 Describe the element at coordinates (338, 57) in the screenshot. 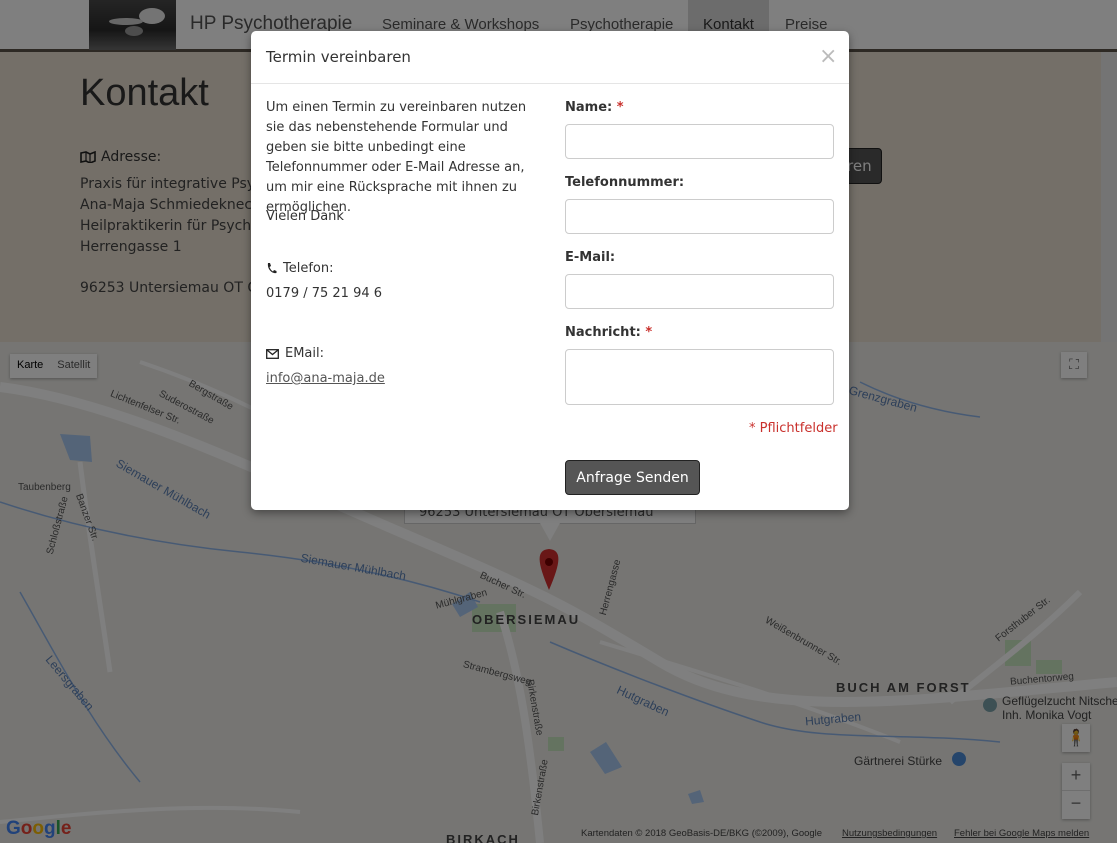

I see `modal-title: Termin vereinbaren` at that location.